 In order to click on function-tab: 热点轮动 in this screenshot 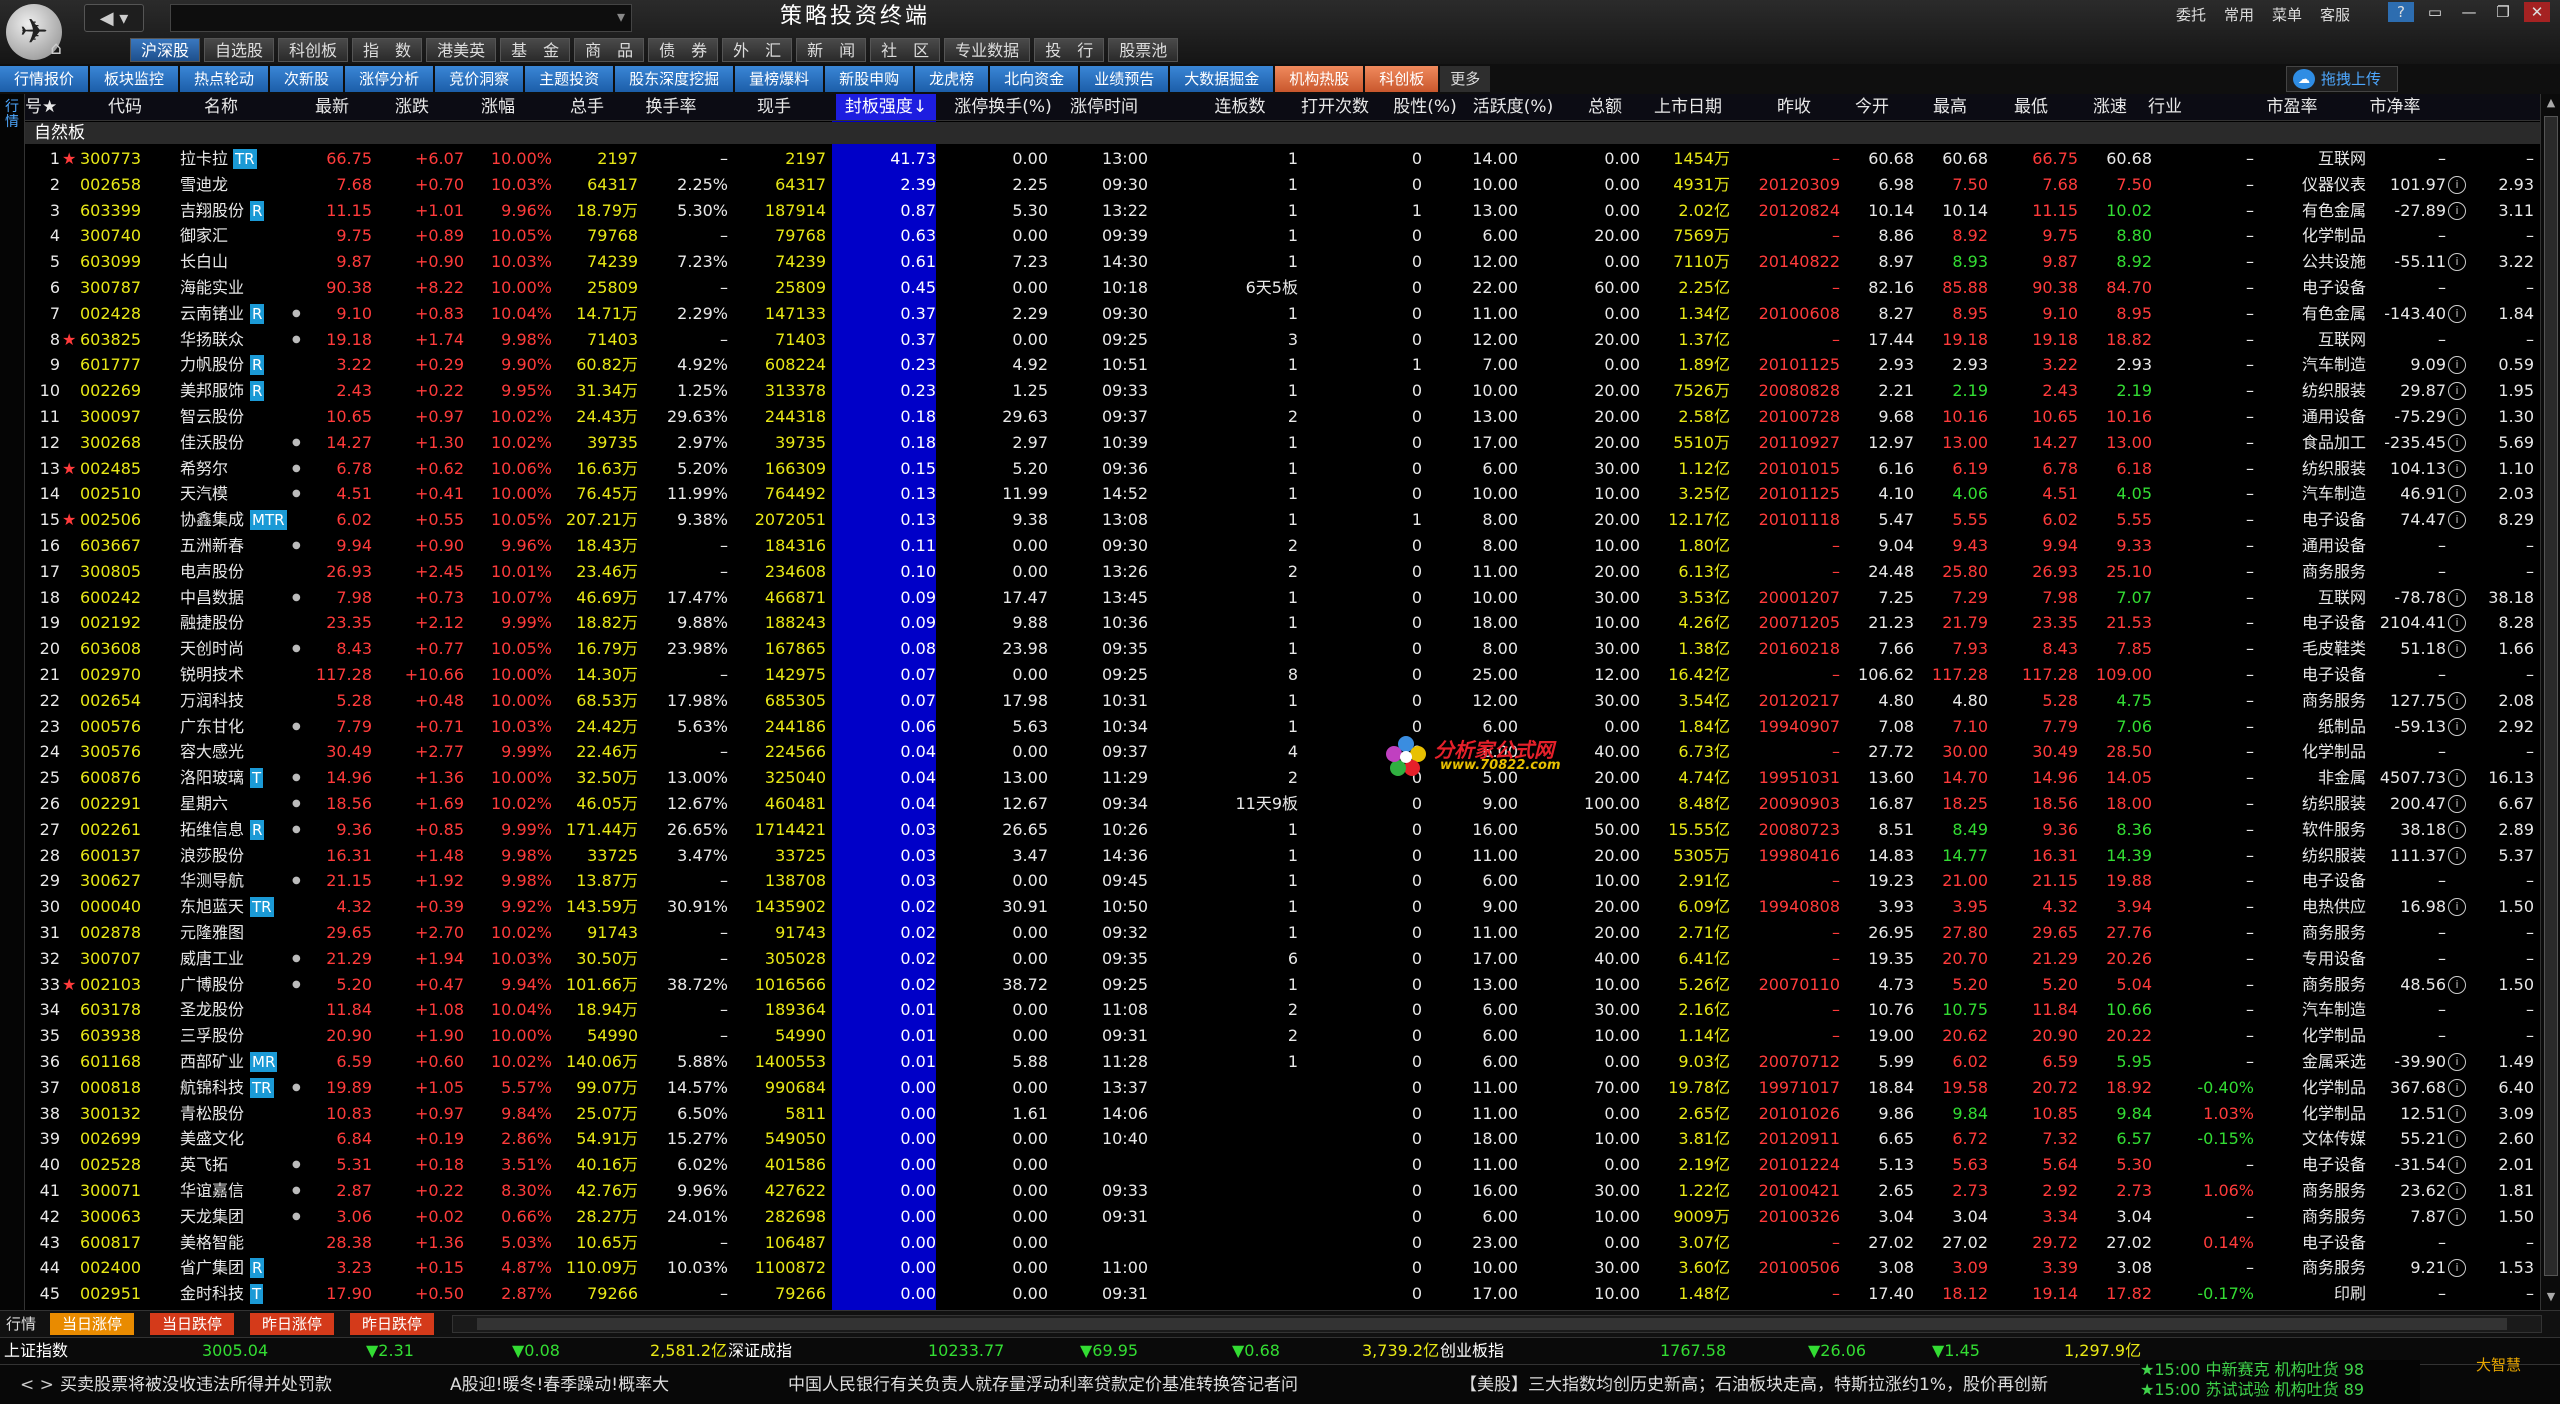, I will do `click(224, 79)`.